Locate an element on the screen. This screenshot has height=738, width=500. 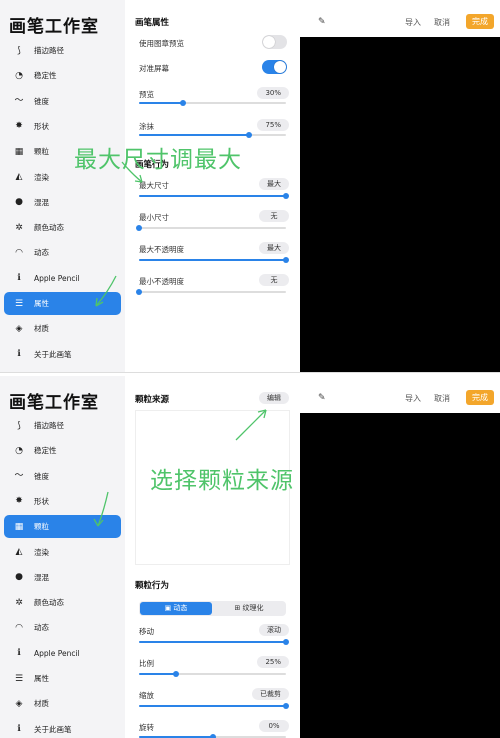
sidebar-item-label: 颗粒 is located at coordinates (41, 527).